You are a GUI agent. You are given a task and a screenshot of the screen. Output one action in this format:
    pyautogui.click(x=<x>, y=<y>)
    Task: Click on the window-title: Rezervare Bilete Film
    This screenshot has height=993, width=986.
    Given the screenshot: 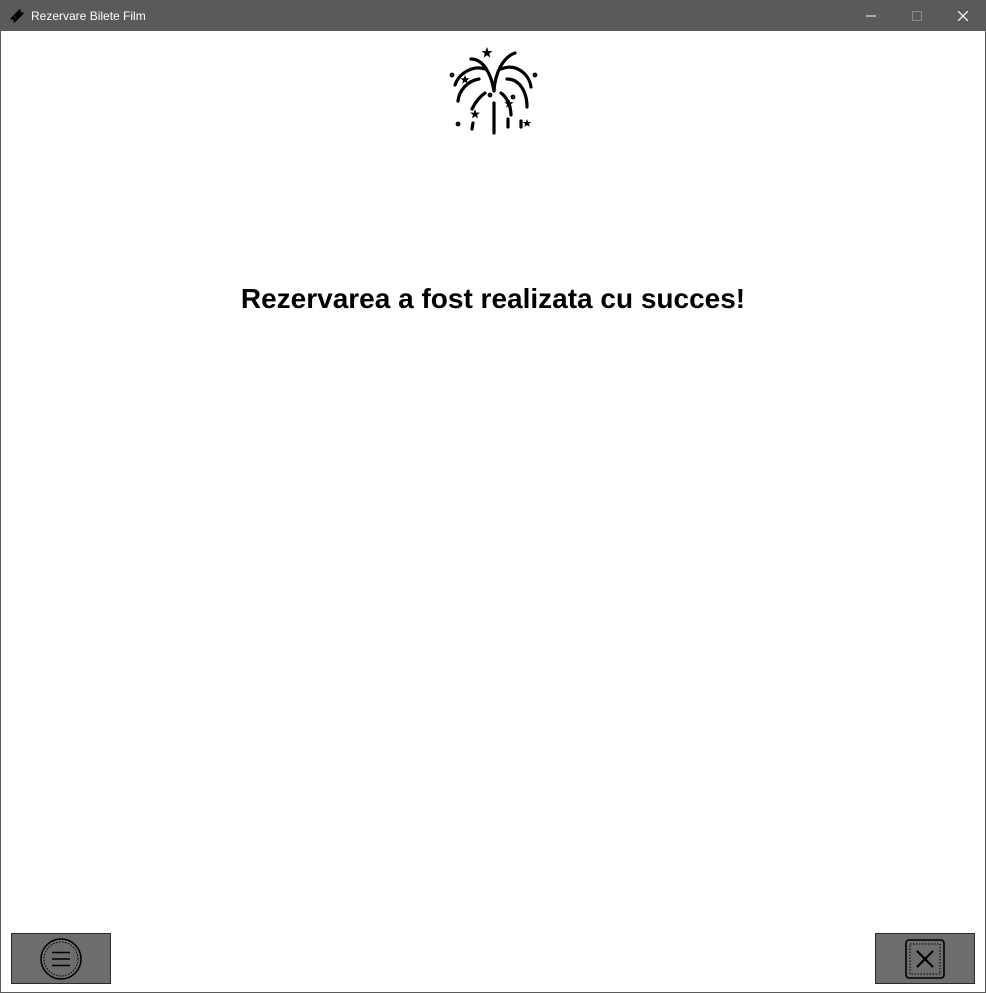 What is the action you would take?
    pyautogui.click(x=88, y=16)
    